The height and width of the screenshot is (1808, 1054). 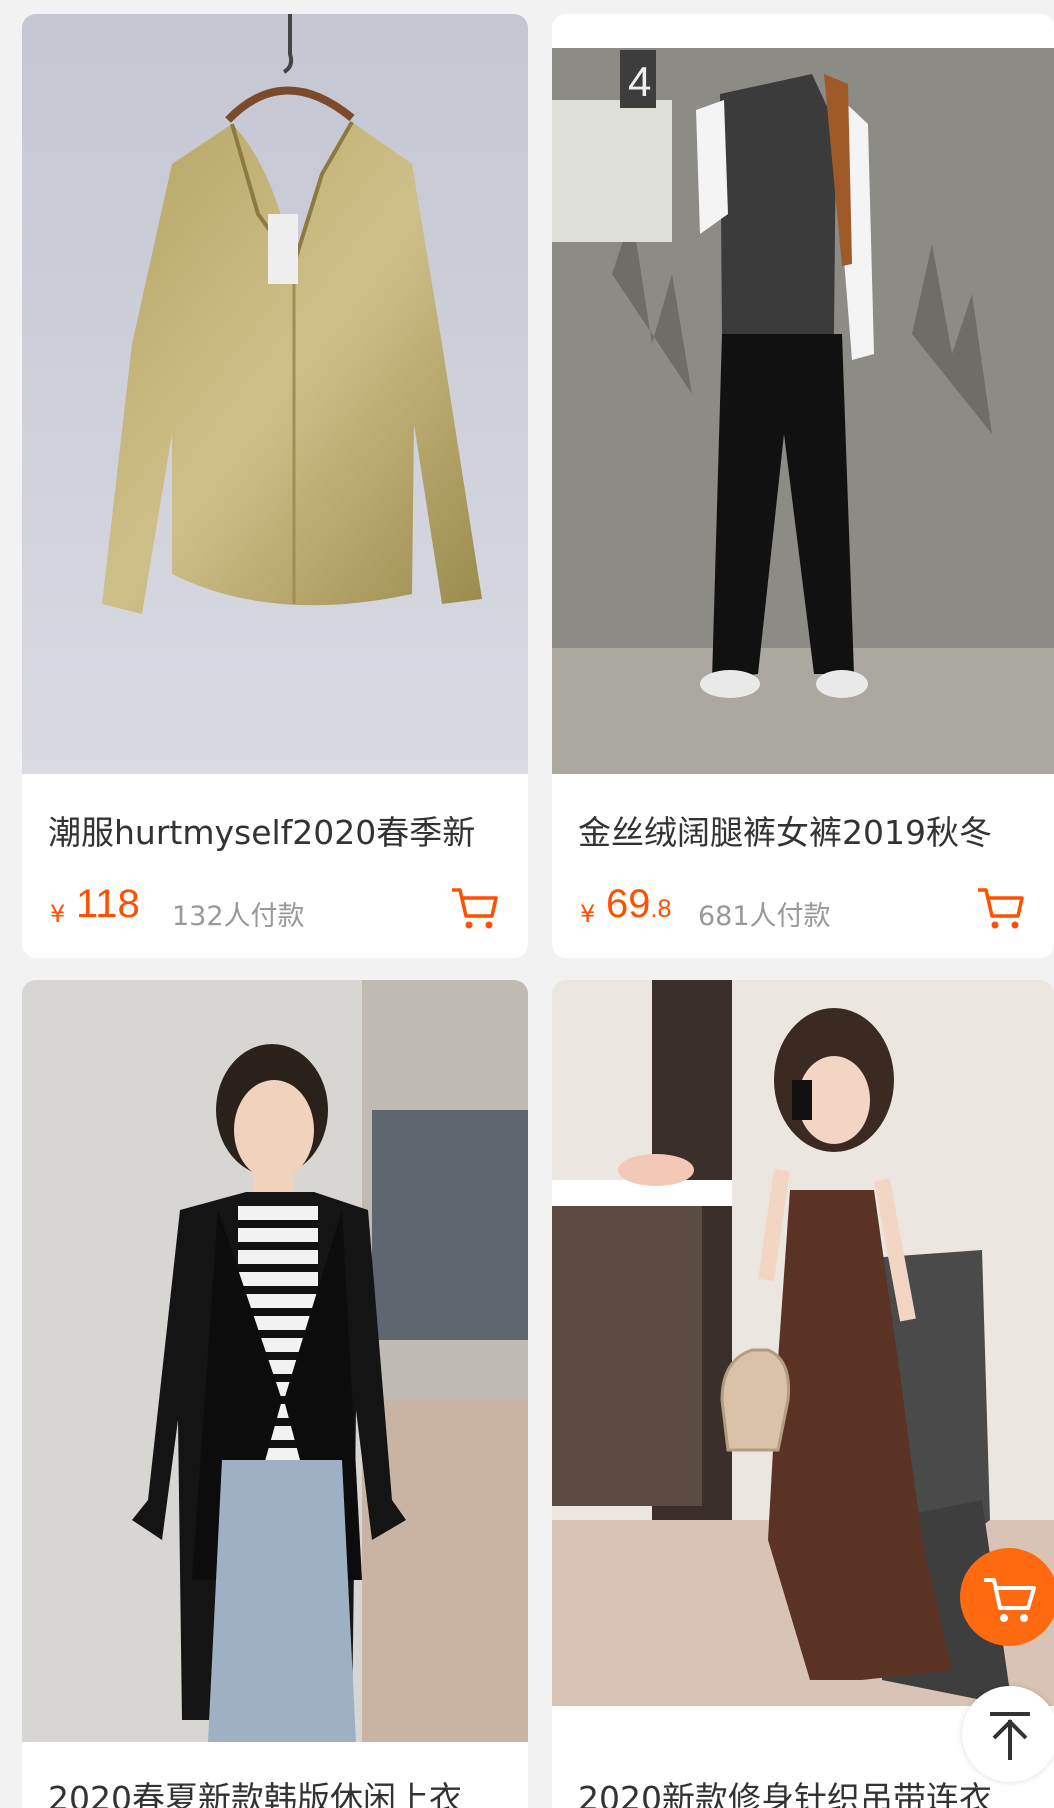 I want to click on price-row: ¥ 118 132人付款, so click(x=279, y=910).